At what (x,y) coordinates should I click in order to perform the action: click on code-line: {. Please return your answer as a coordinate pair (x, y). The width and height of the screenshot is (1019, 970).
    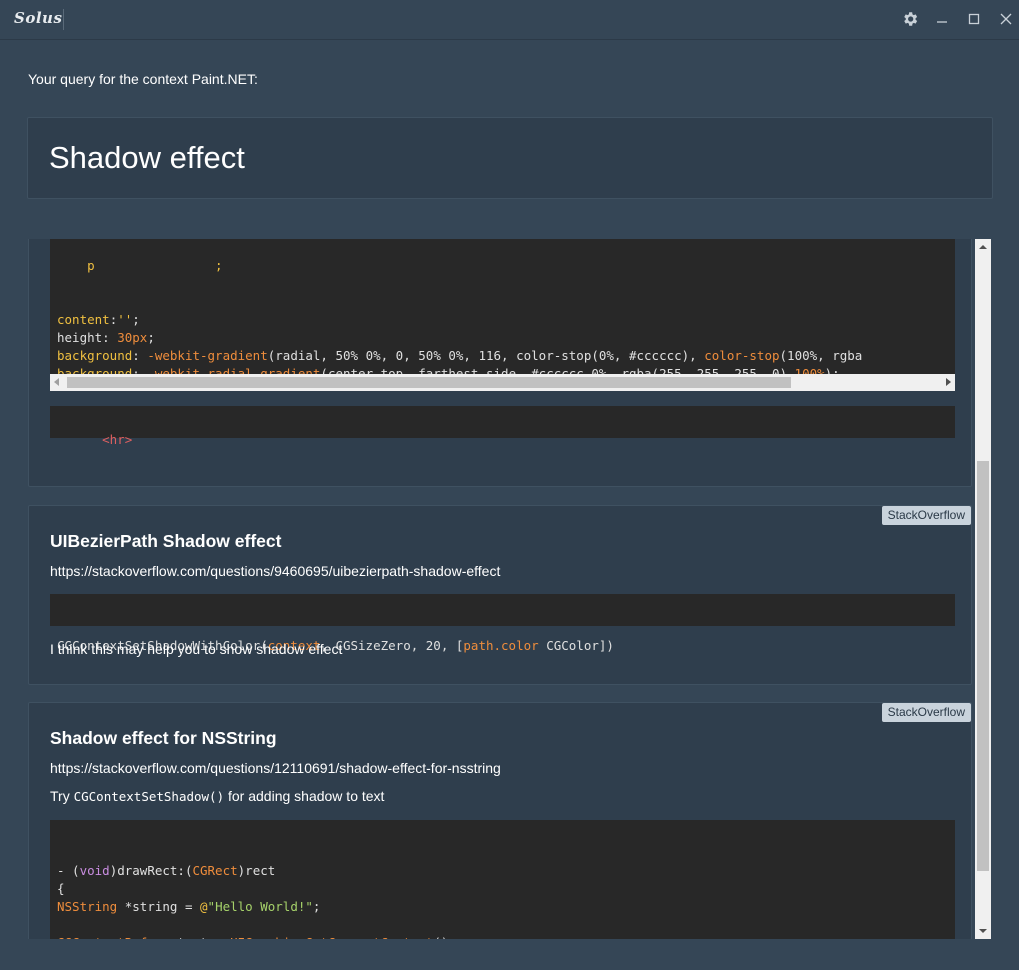
    Looking at the image, I should click on (506, 889).